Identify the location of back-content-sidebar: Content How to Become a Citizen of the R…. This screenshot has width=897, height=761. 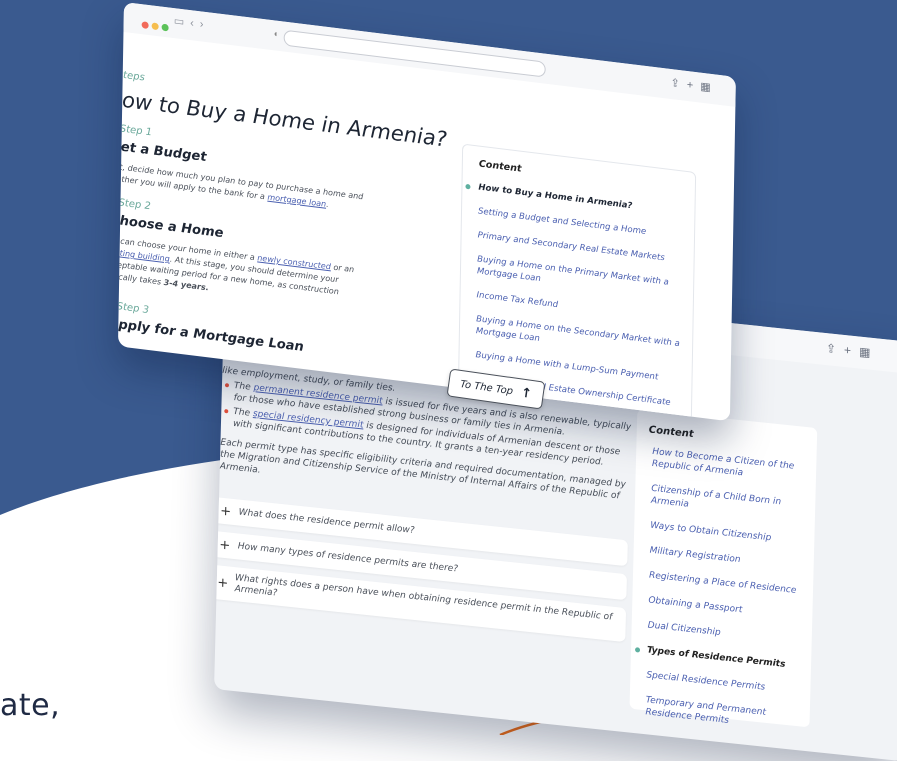
(723, 568).